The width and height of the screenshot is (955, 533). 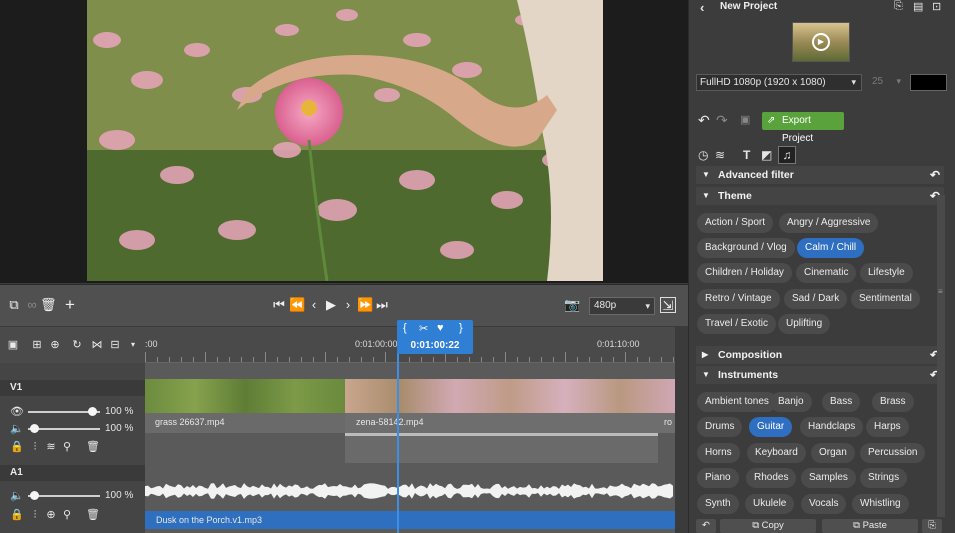 What do you see at coordinates (831, 248) in the screenshot?
I see `chip-calm-chill: Calm / Chill` at bounding box center [831, 248].